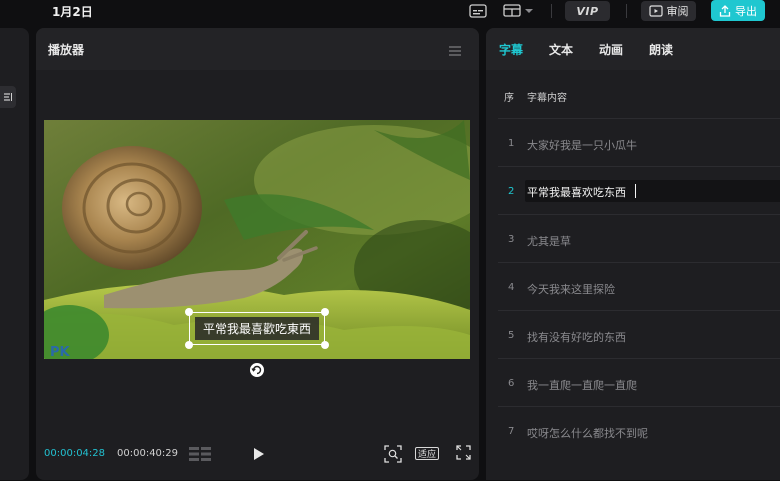 The image size is (780, 481). Describe the element at coordinates (455, 49) in the screenshot. I see `menu-icon` at that location.